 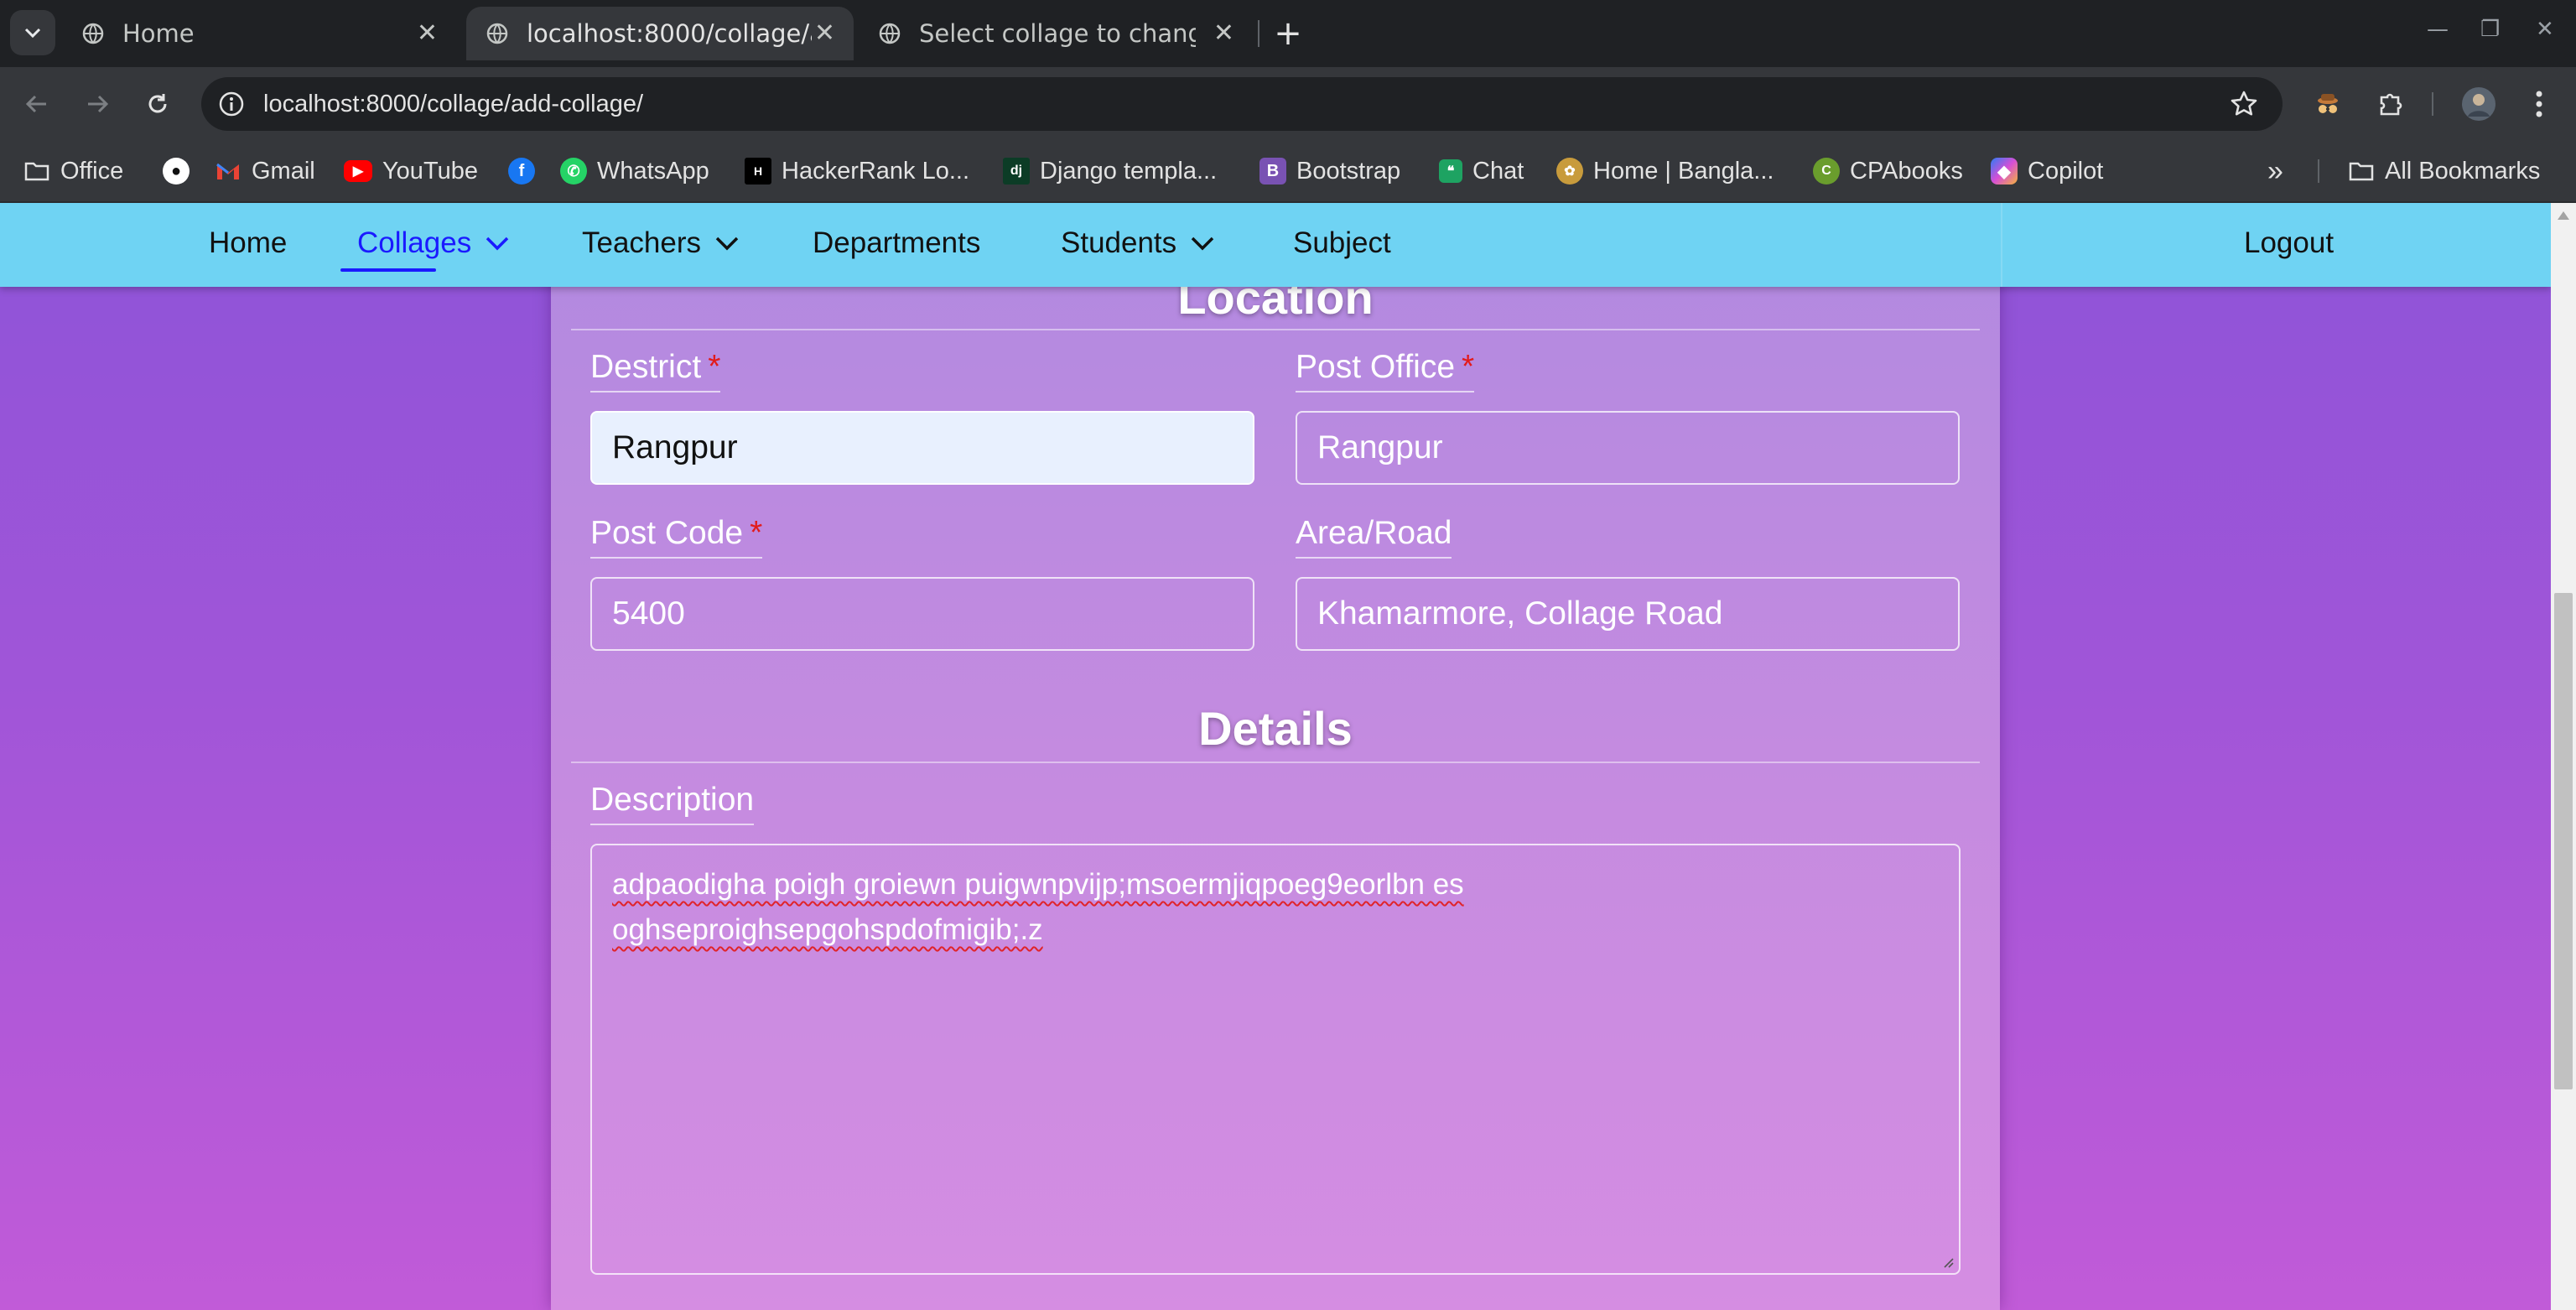 What do you see at coordinates (634, 171) in the screenshot?
I see `bookmark-whatsapp: ✆ WhatsApp` at bounding box center [634, 171].